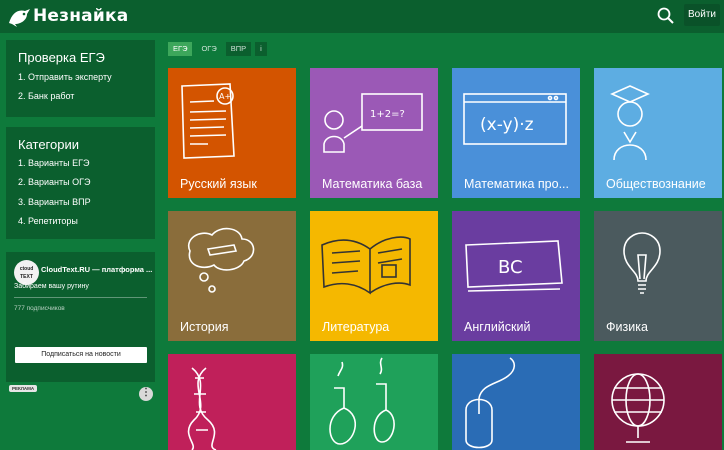 The height and width of the screenshot is (450, 724). I want to click on channel-avatar: ctoud TEXT, so click(26, 272).